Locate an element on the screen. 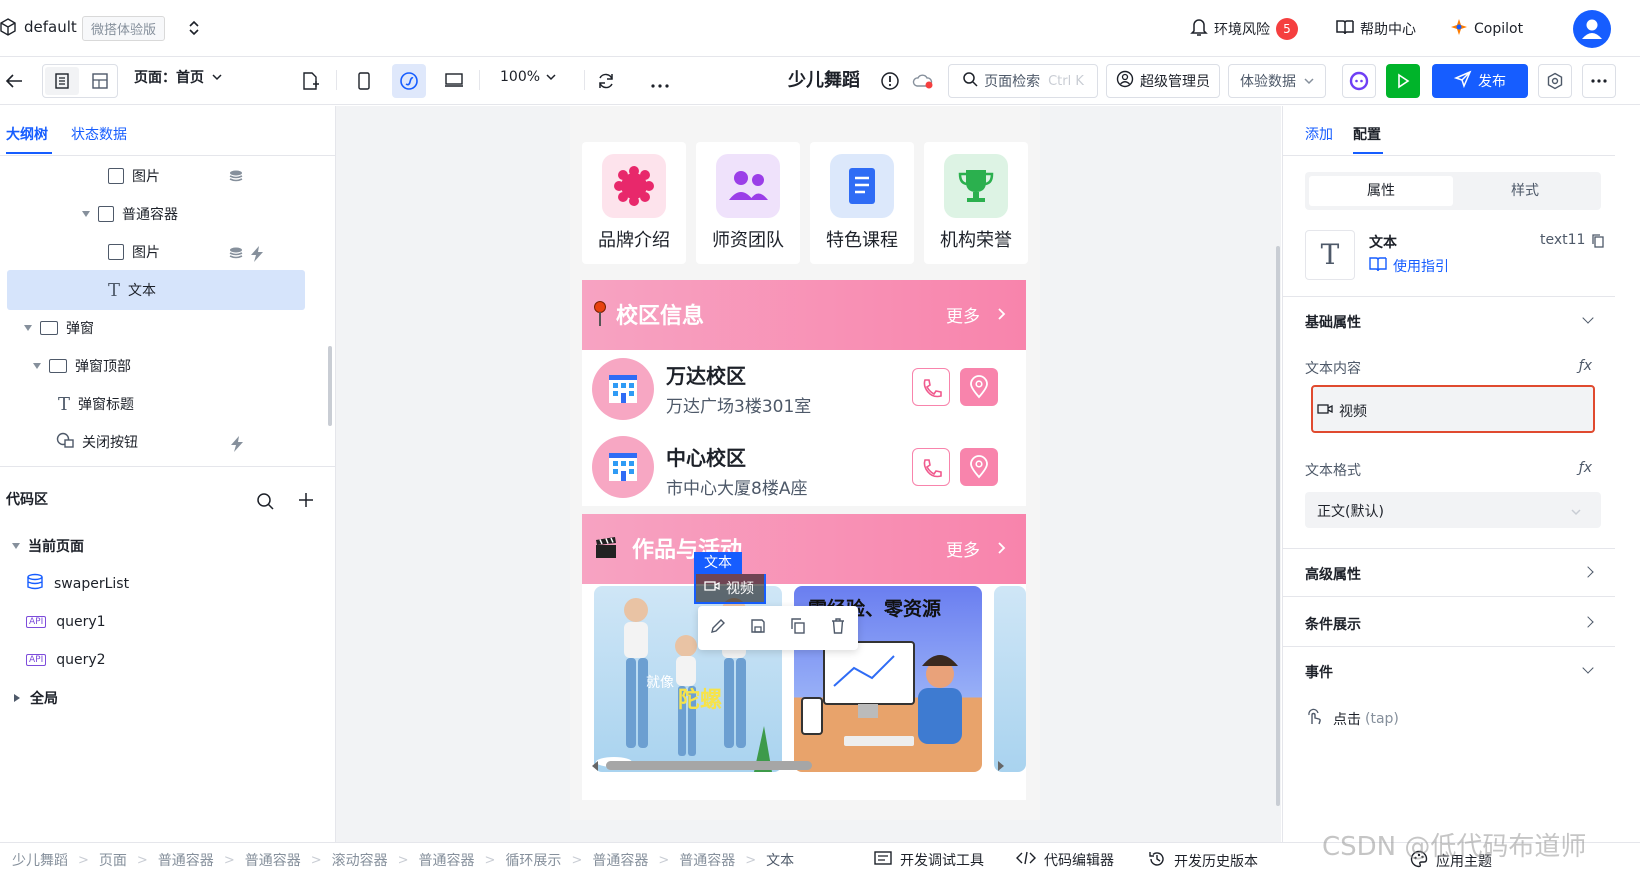  tree-scrollbar is located at coordinates (330, 386).